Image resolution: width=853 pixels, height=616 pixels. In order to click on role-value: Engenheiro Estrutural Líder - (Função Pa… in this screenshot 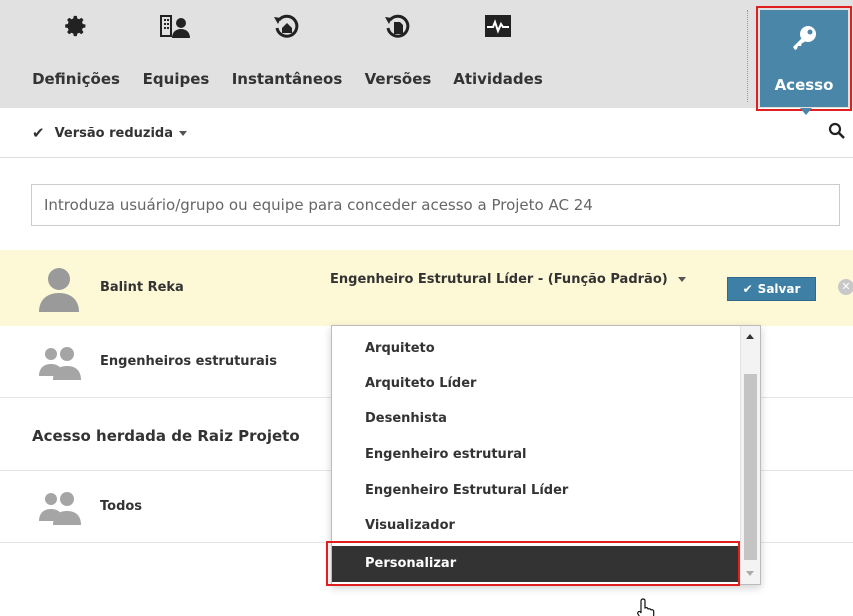, I will do `click(499, 279)`.